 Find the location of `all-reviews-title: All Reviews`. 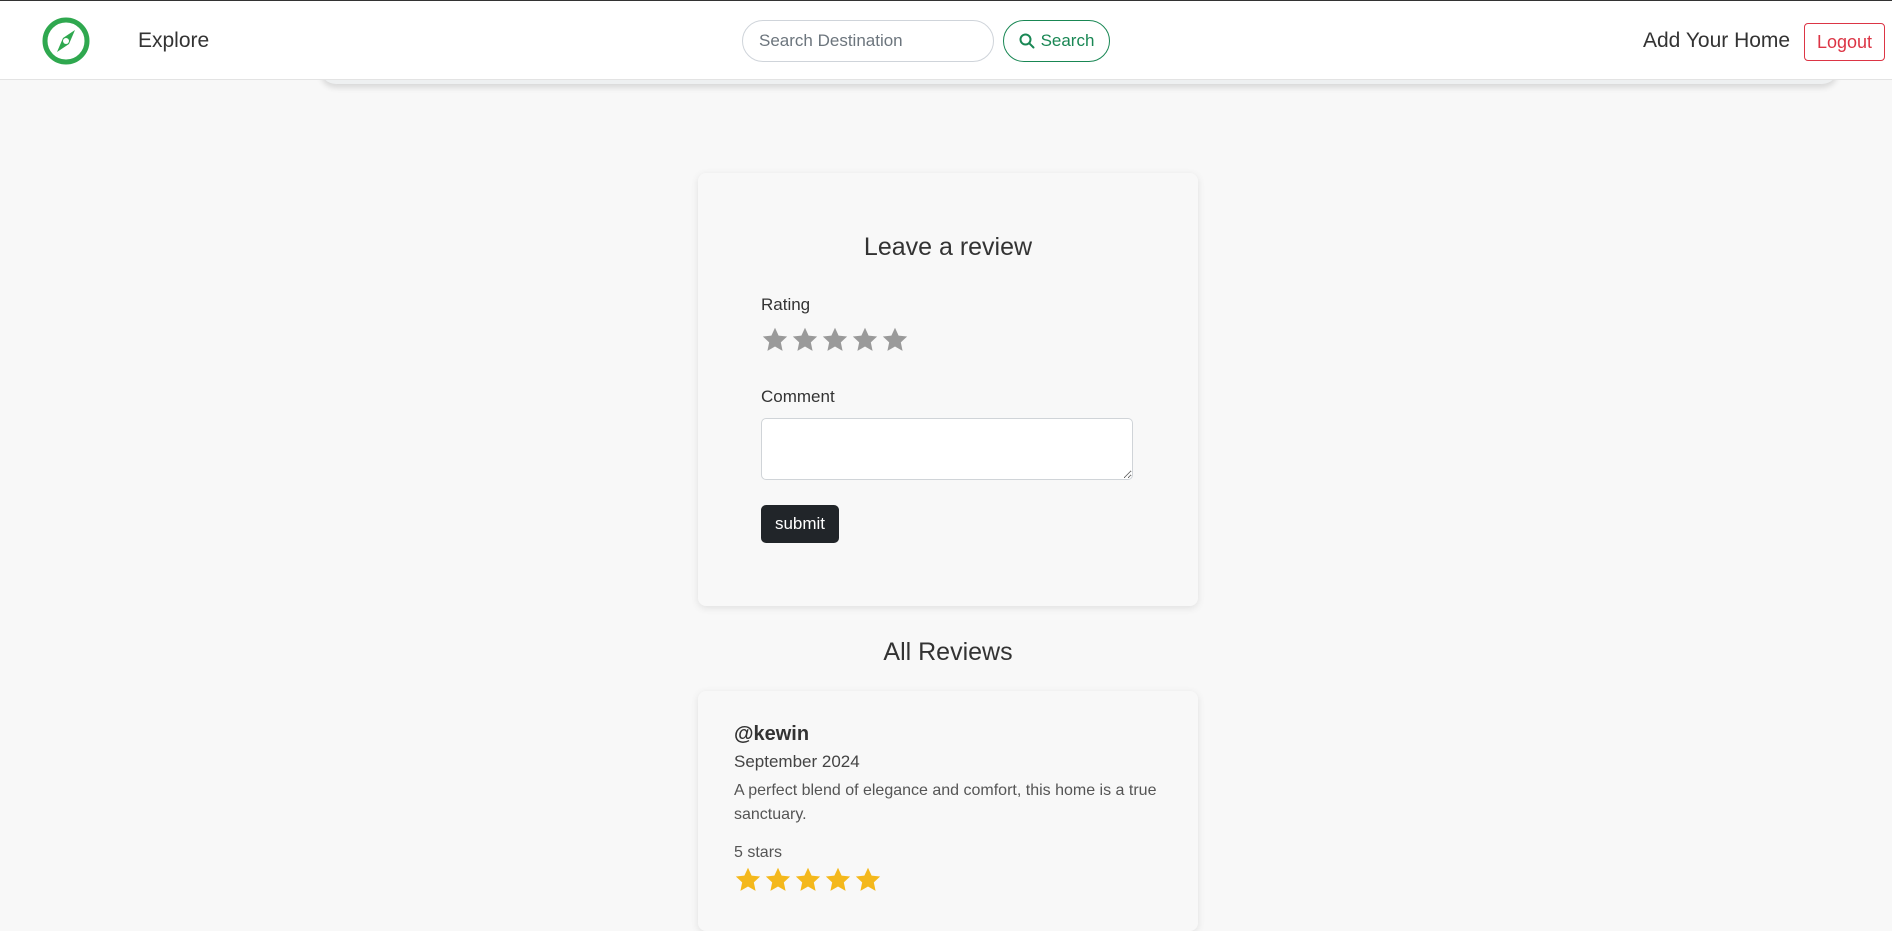

all-reviews-title: All Reviews is located at coordinates (948, 652).